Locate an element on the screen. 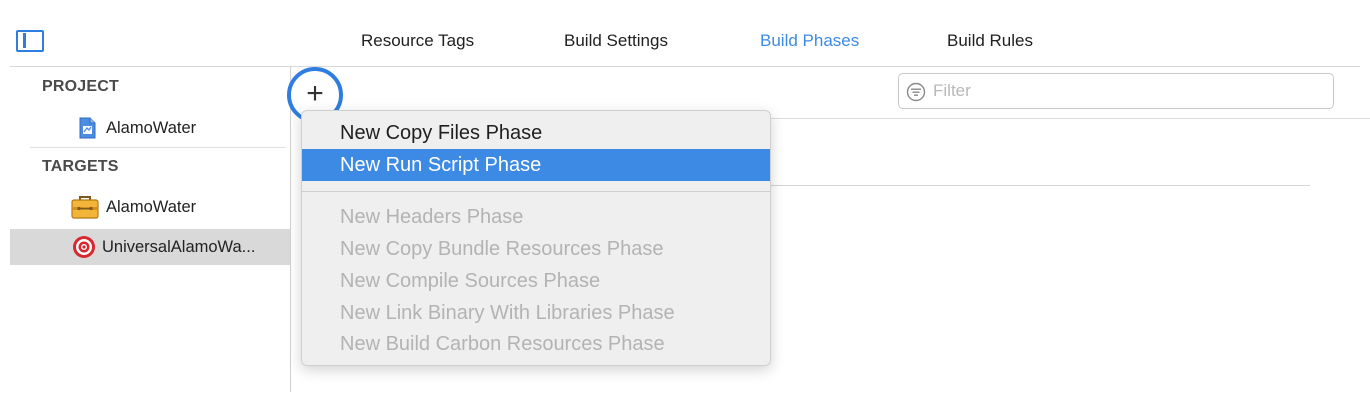  menu-item-new-copy-files-phase: New Copy Files Phase is located at coordinates (536, 133).